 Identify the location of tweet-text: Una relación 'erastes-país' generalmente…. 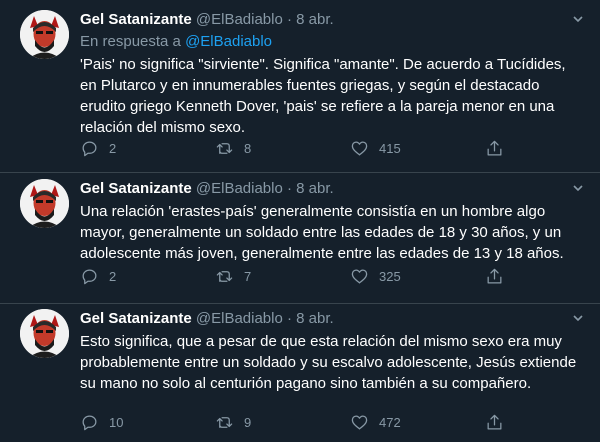
(322, 232).